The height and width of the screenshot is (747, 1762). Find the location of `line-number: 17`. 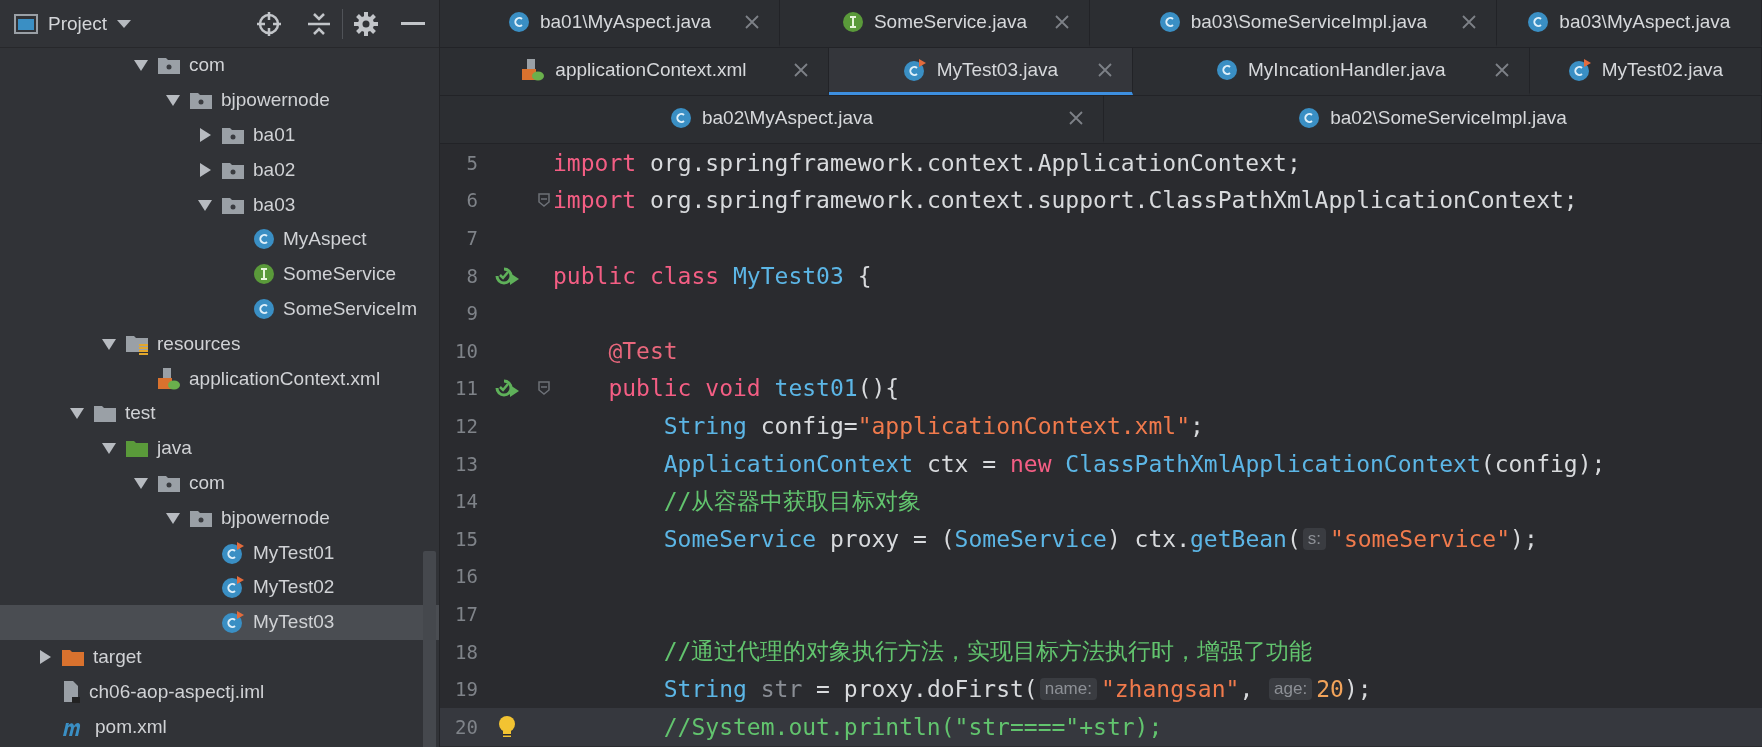

line-number: 17 is located at coordinates (466, 613).